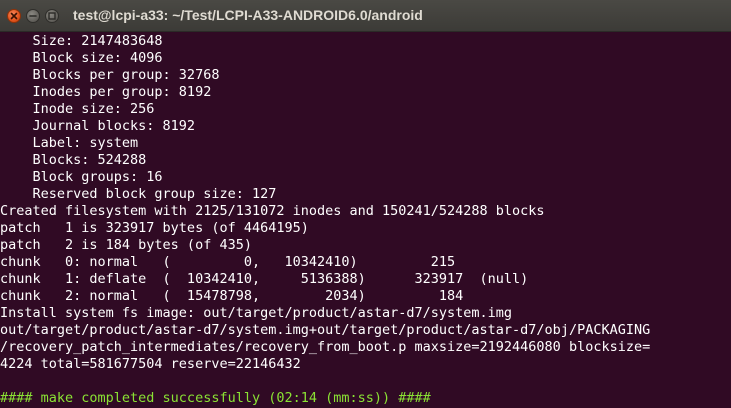  I want to click on close-button, so click(14, 16).